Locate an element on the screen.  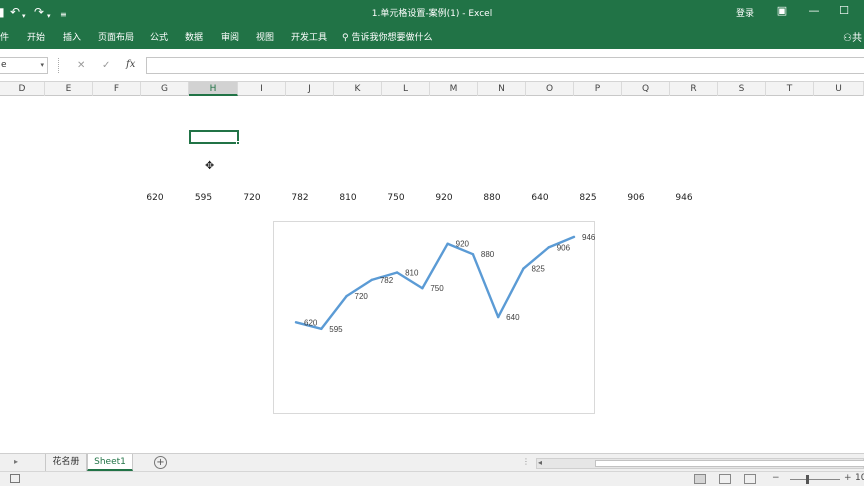
data-label: 720 is located at coordinates (362, 296).